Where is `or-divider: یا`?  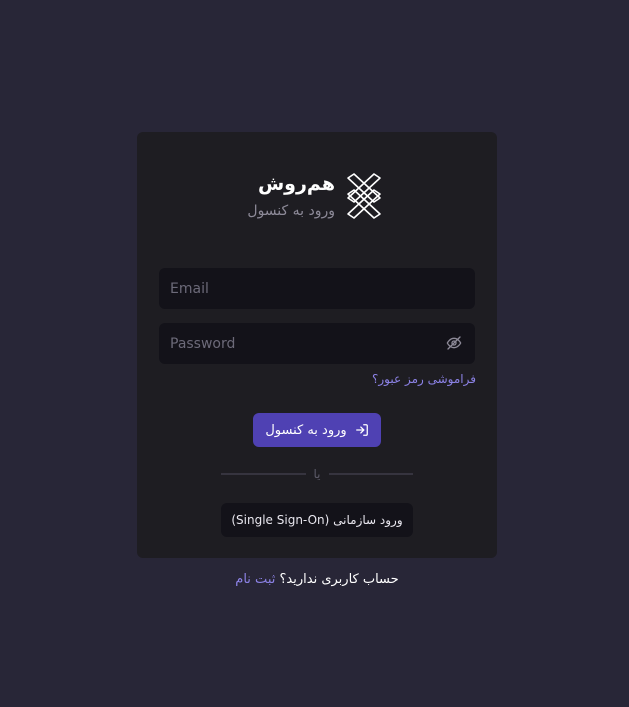 or-divider: یا is located at coordinates (317, 474).